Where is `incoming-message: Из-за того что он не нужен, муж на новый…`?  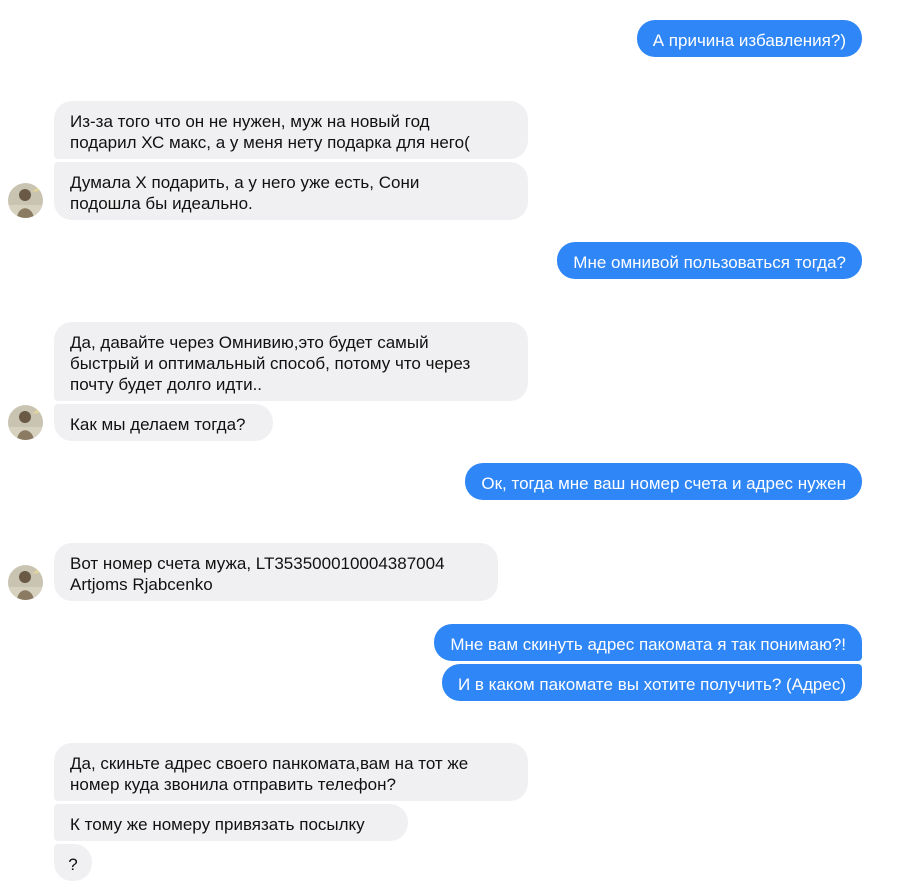 incoming-message: Из-за того что он не нужен, муж на новый… is located at coordinates (291, 130).